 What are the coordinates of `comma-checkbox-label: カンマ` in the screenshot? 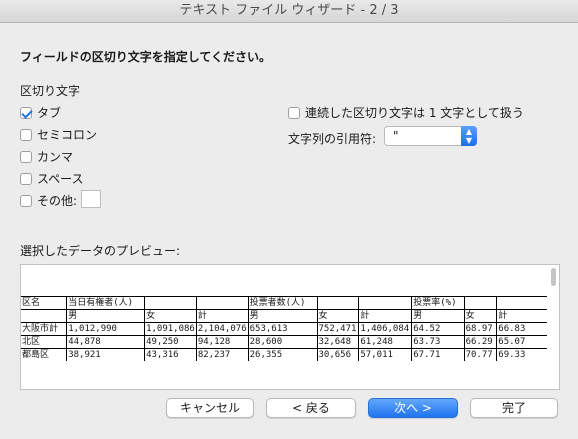 It's located at (55, 157).